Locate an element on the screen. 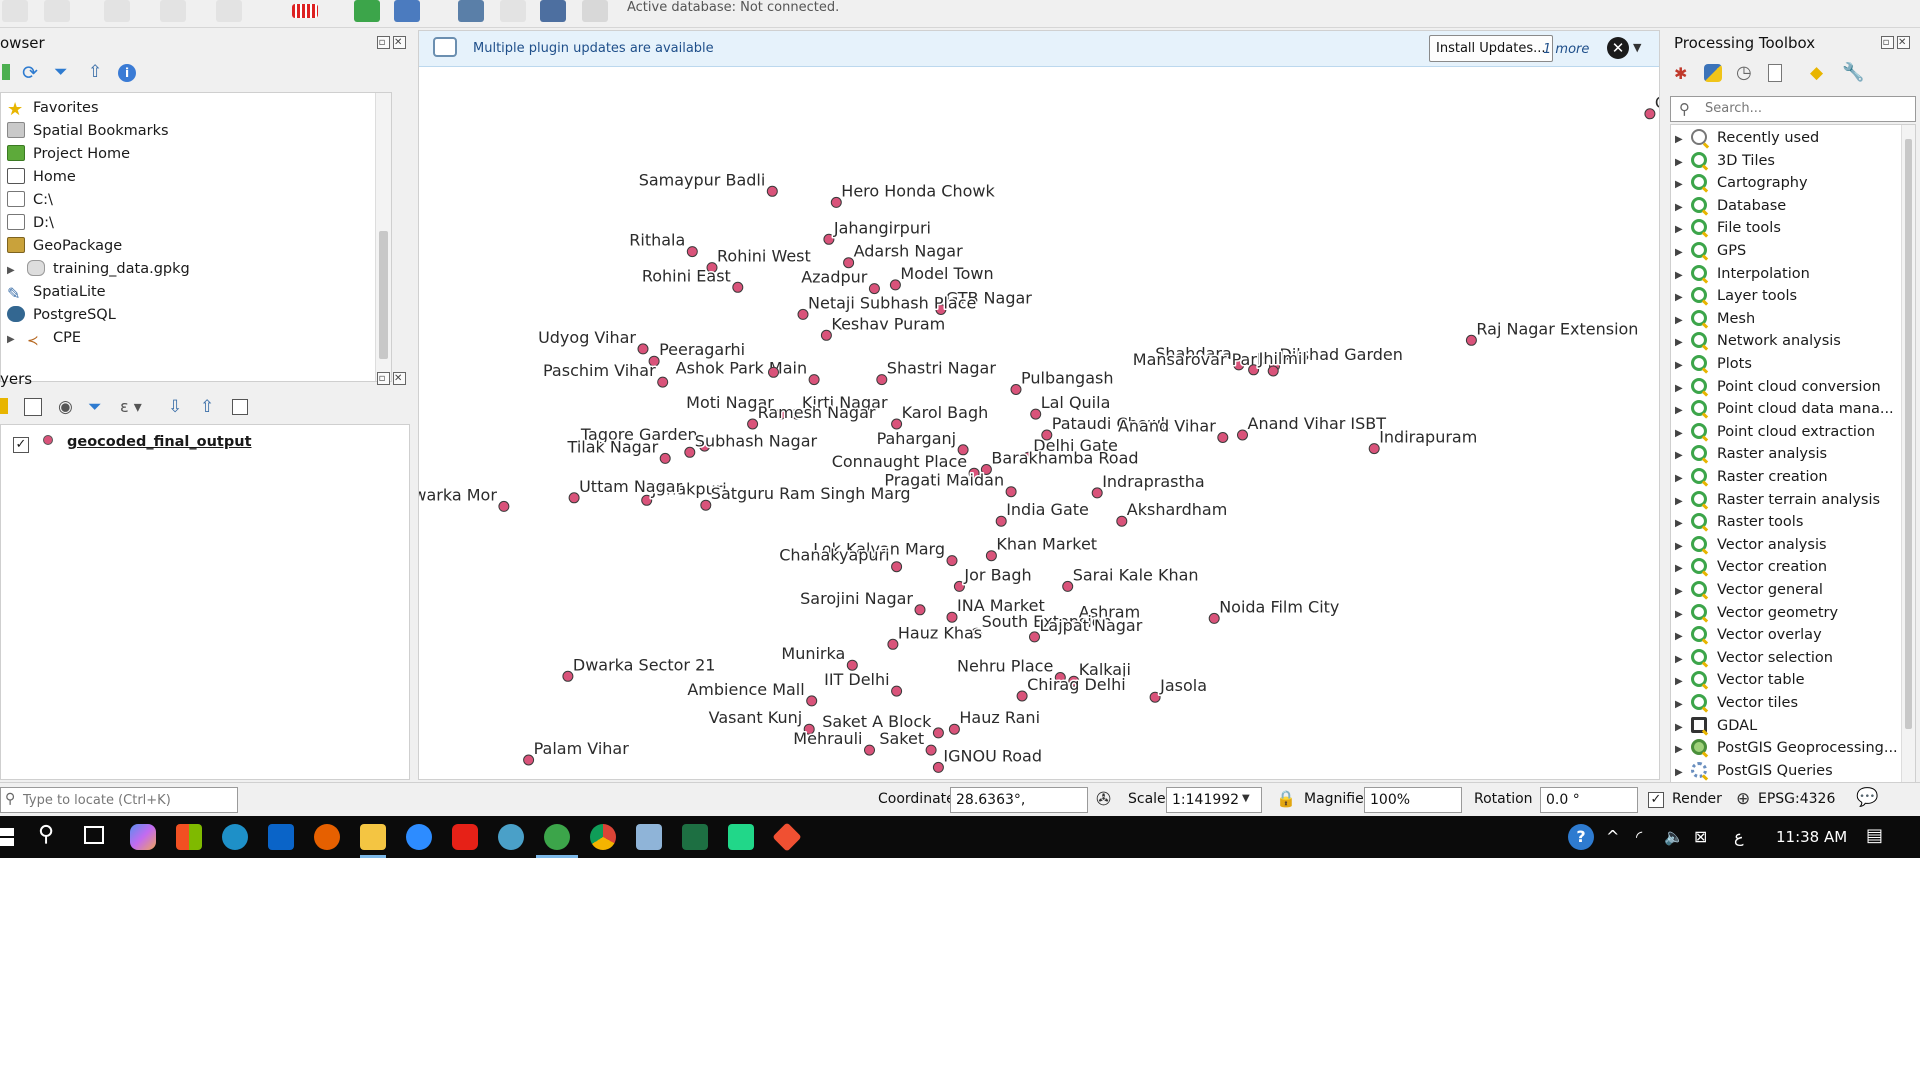 The image size is (1920, 1080). float-icon: ▫ is located at coordinates (383, 378).